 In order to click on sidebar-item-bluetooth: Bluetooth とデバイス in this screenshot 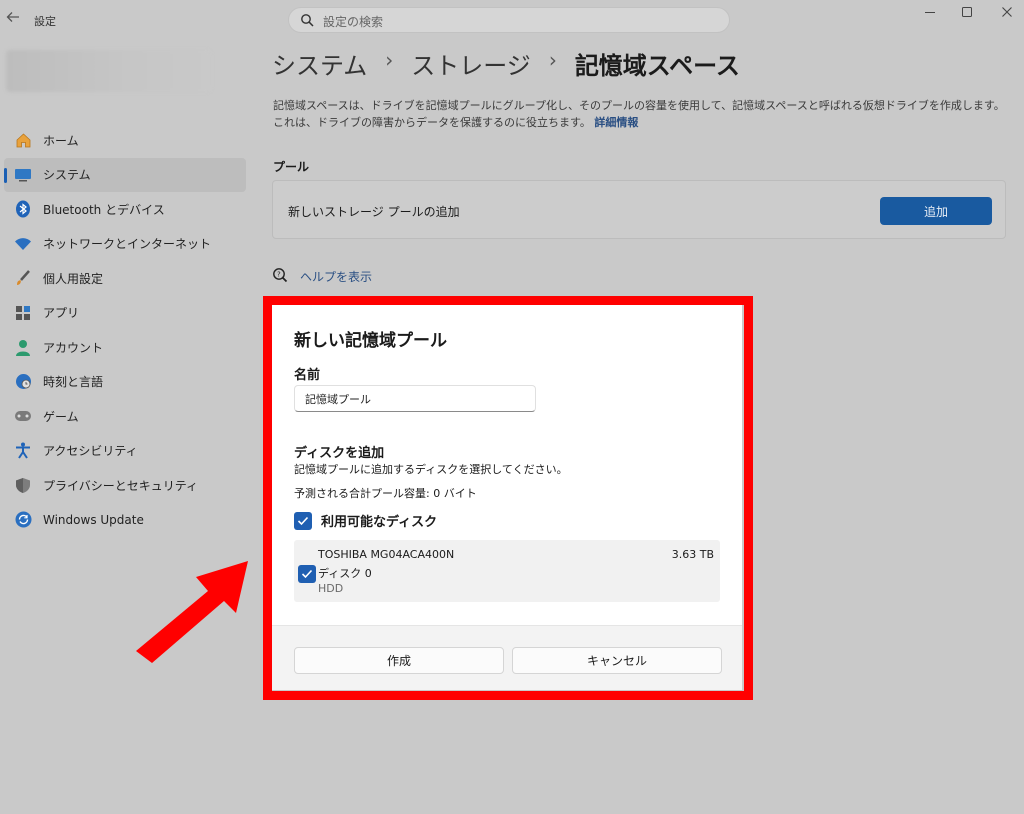, I will do `click(125, 209)`.